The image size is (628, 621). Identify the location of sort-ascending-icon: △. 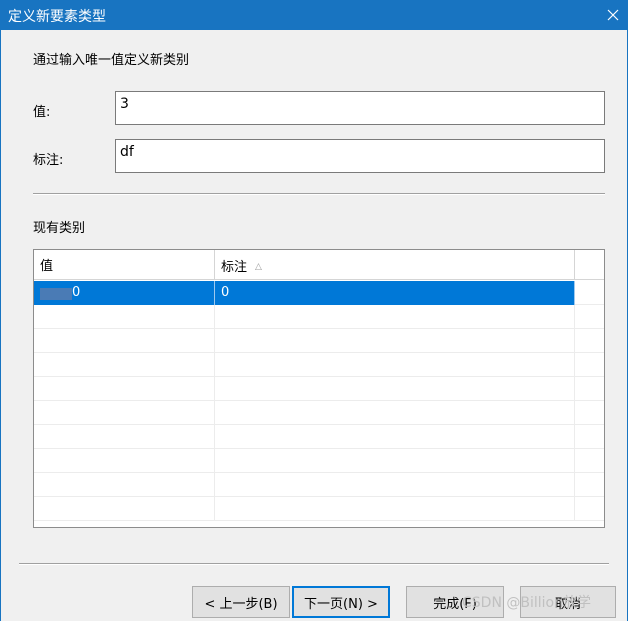
(258, 267).